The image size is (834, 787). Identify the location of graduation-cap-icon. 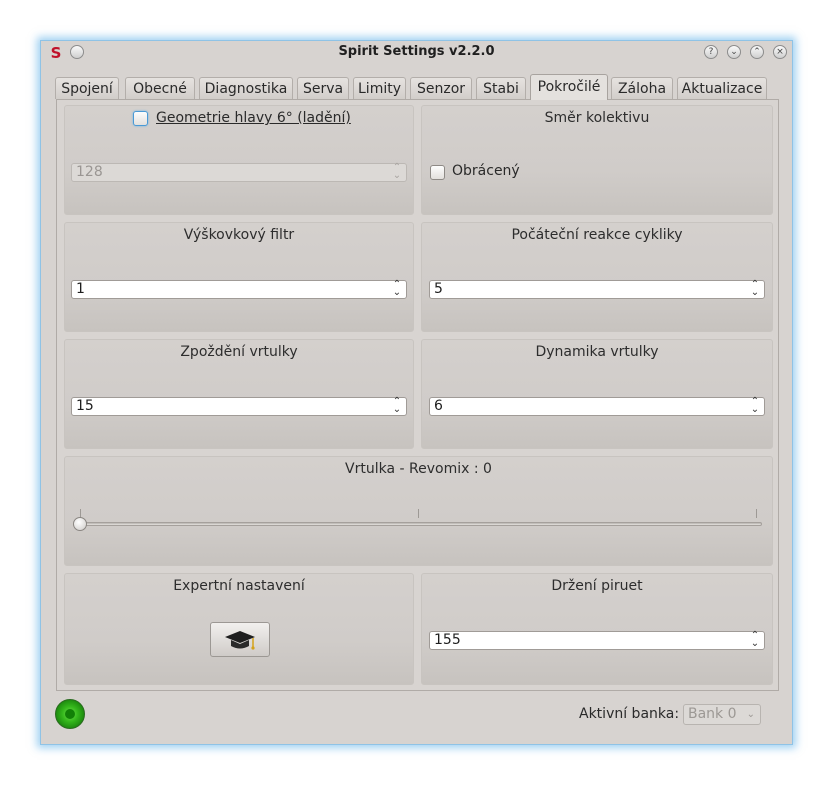
(240, 640).